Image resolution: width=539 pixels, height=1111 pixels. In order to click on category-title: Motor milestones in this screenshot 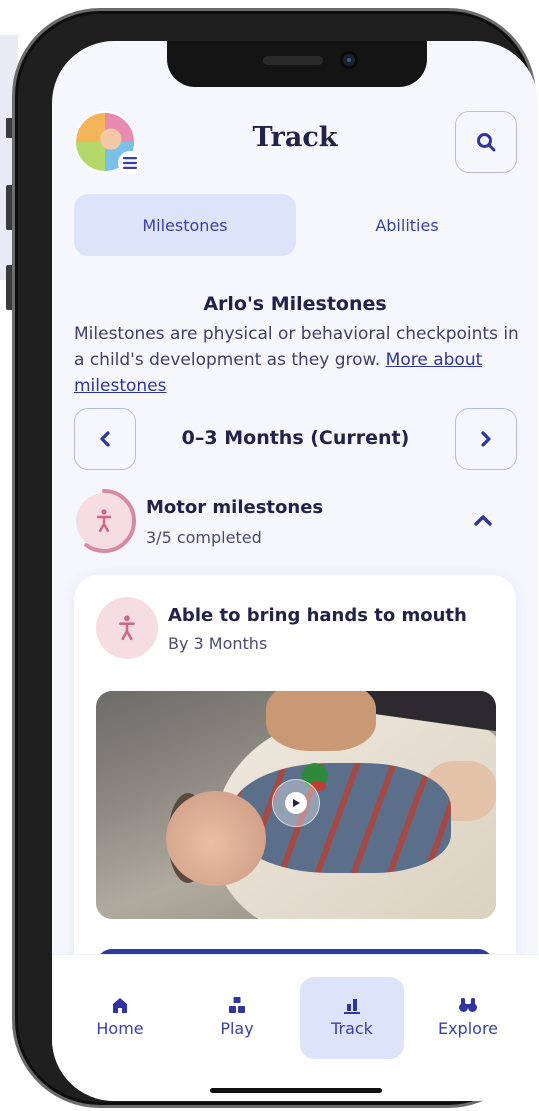, I will do `click(235, 507)`.